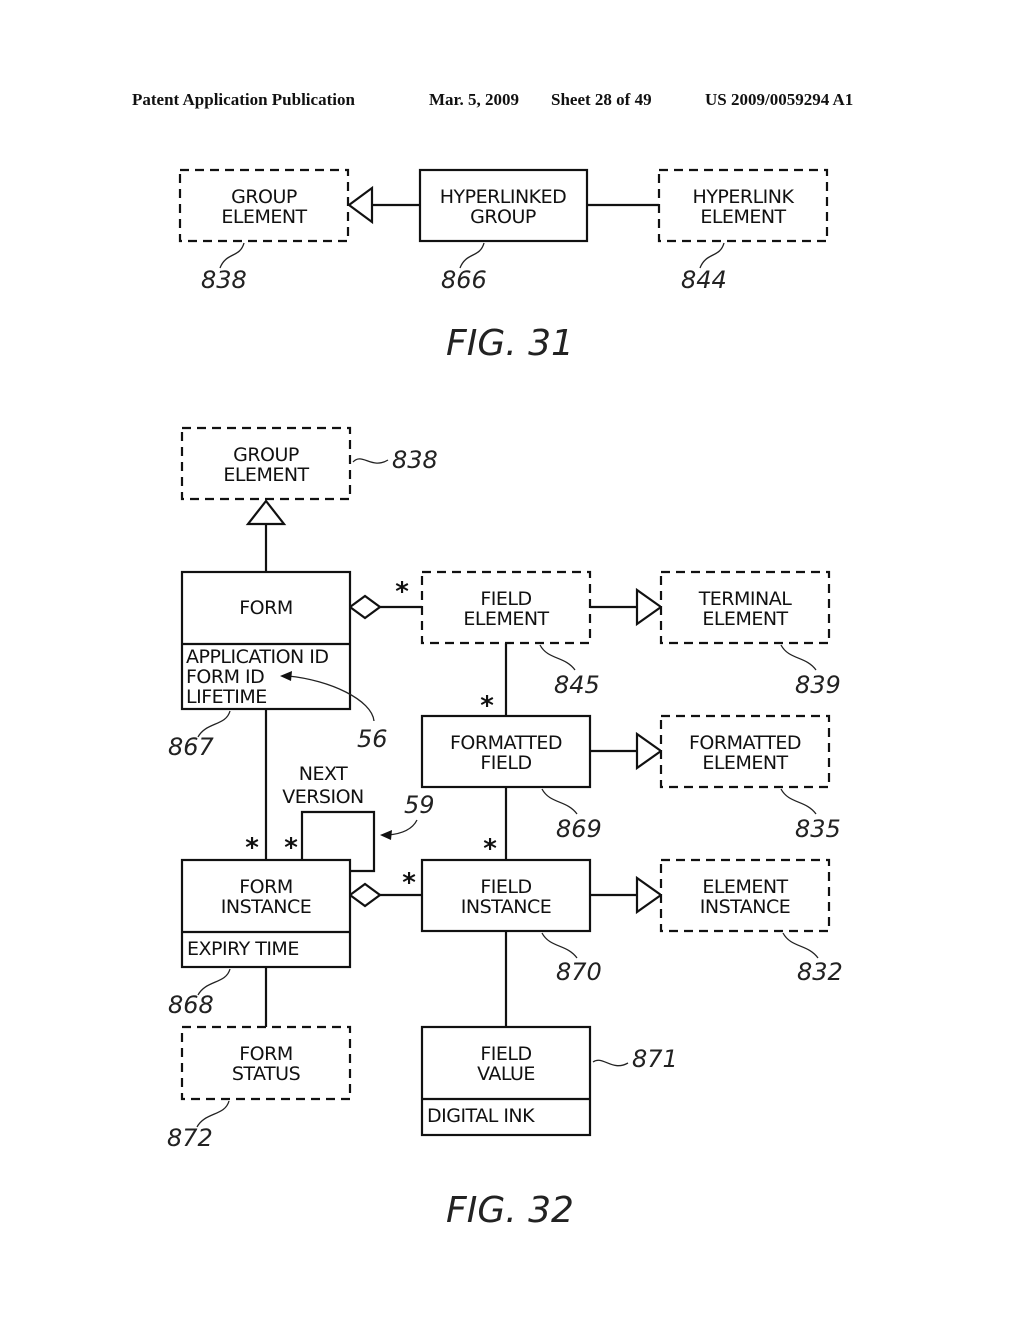 The width and height of the screenshot is (1024, 1320). I want to click on next-version-label: VERSION, so click(323, 797).